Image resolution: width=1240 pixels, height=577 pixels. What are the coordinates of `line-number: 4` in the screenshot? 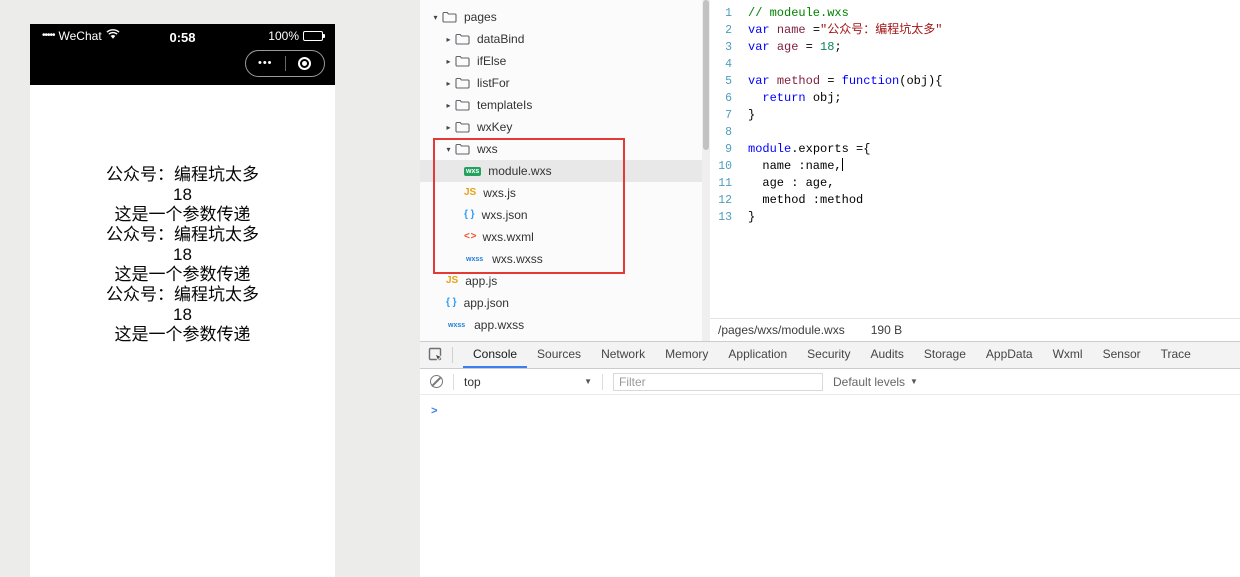 It's located at (728, 64).